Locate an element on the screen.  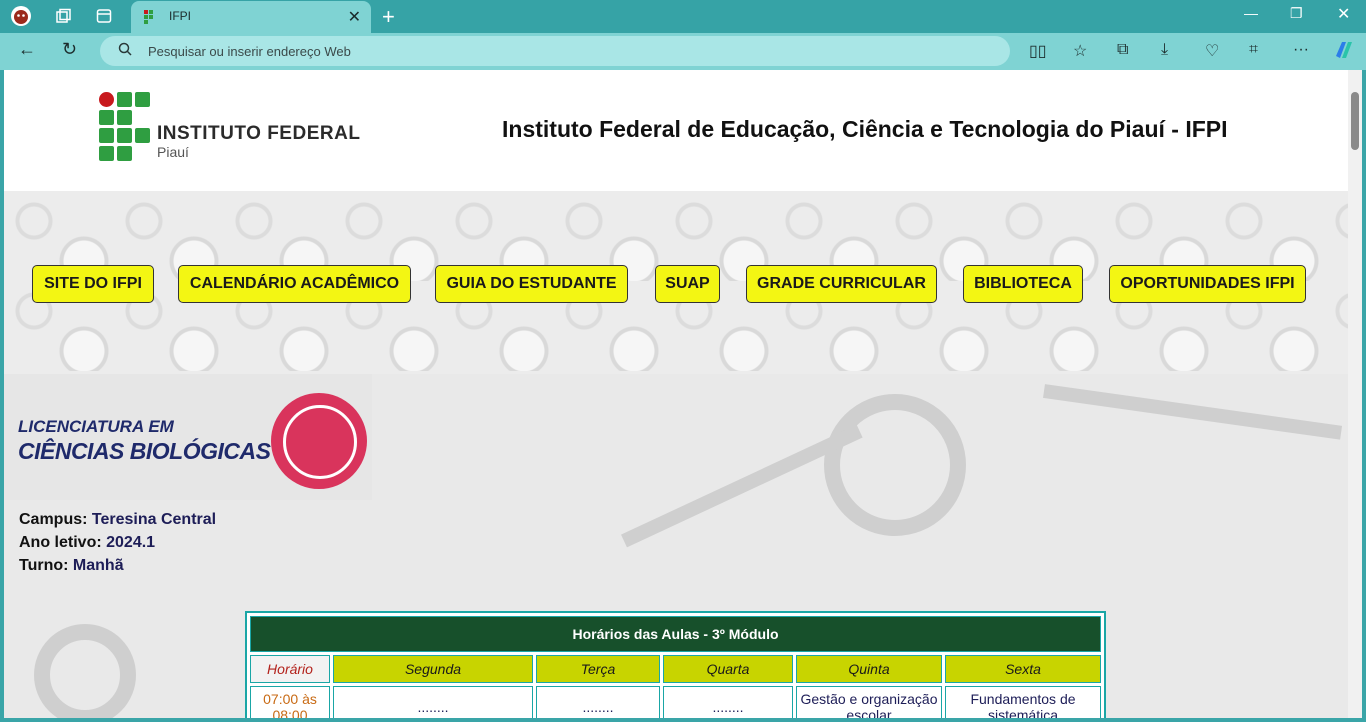
close-tab-icon: ✕ is located at coordinates (354, 17).